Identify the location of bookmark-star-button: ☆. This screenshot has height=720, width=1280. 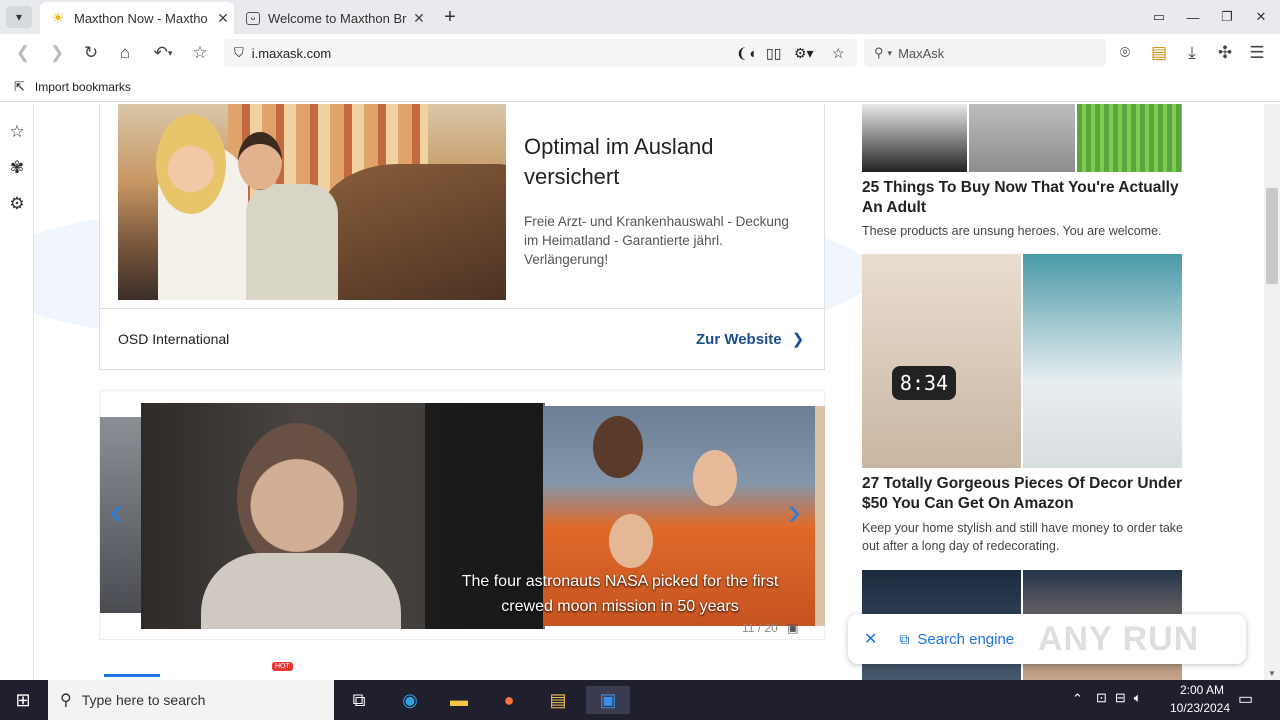
(200, 53).